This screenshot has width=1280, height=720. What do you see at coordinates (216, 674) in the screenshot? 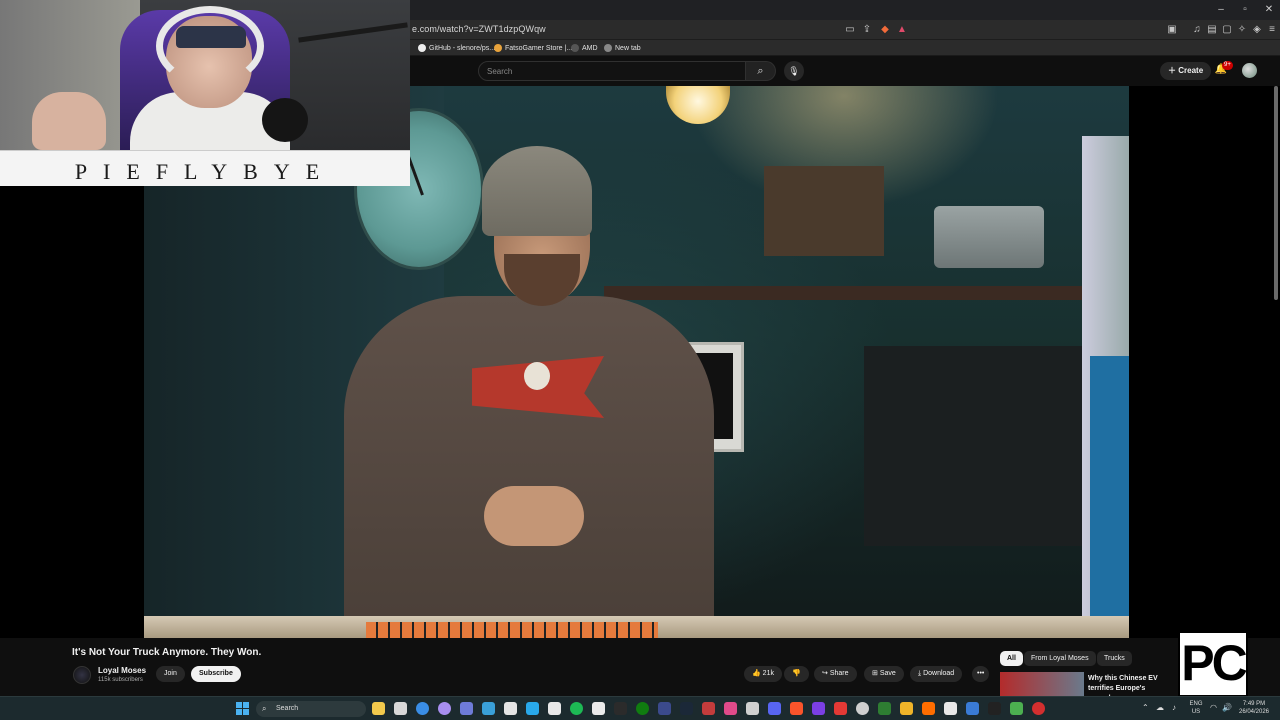
I see `subscribe-button: Subscribe` at bounding box center [216, 674].